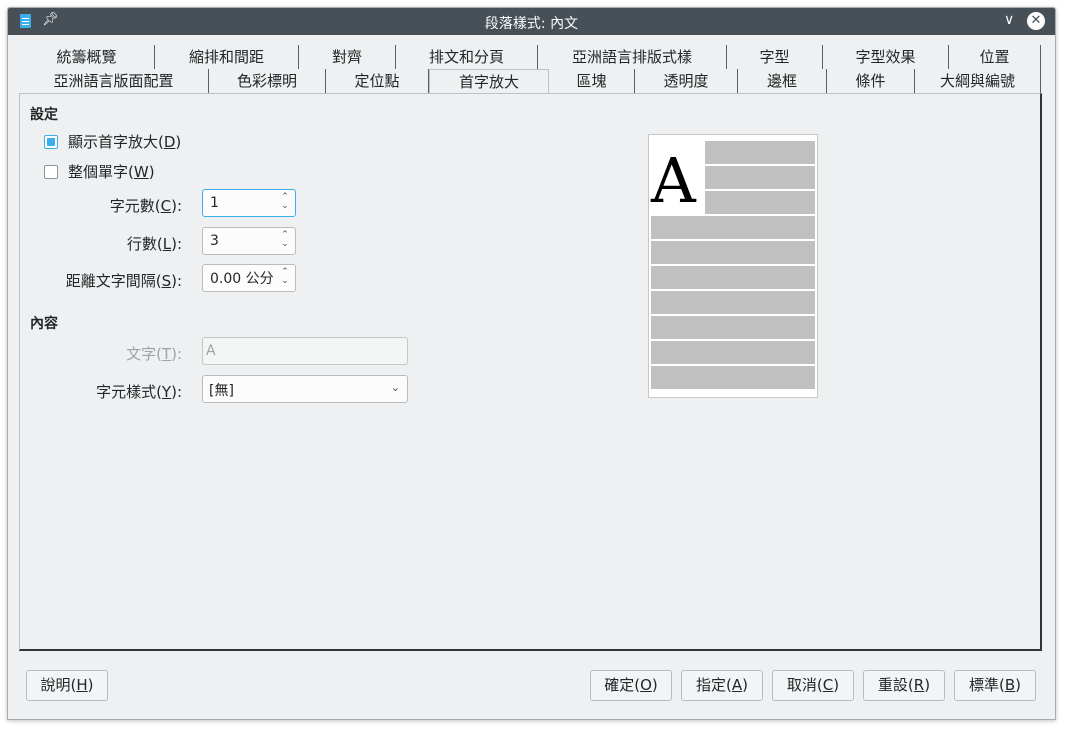  I want to click on spacing-spinbox: ⌃⌄, so click(249, 278).